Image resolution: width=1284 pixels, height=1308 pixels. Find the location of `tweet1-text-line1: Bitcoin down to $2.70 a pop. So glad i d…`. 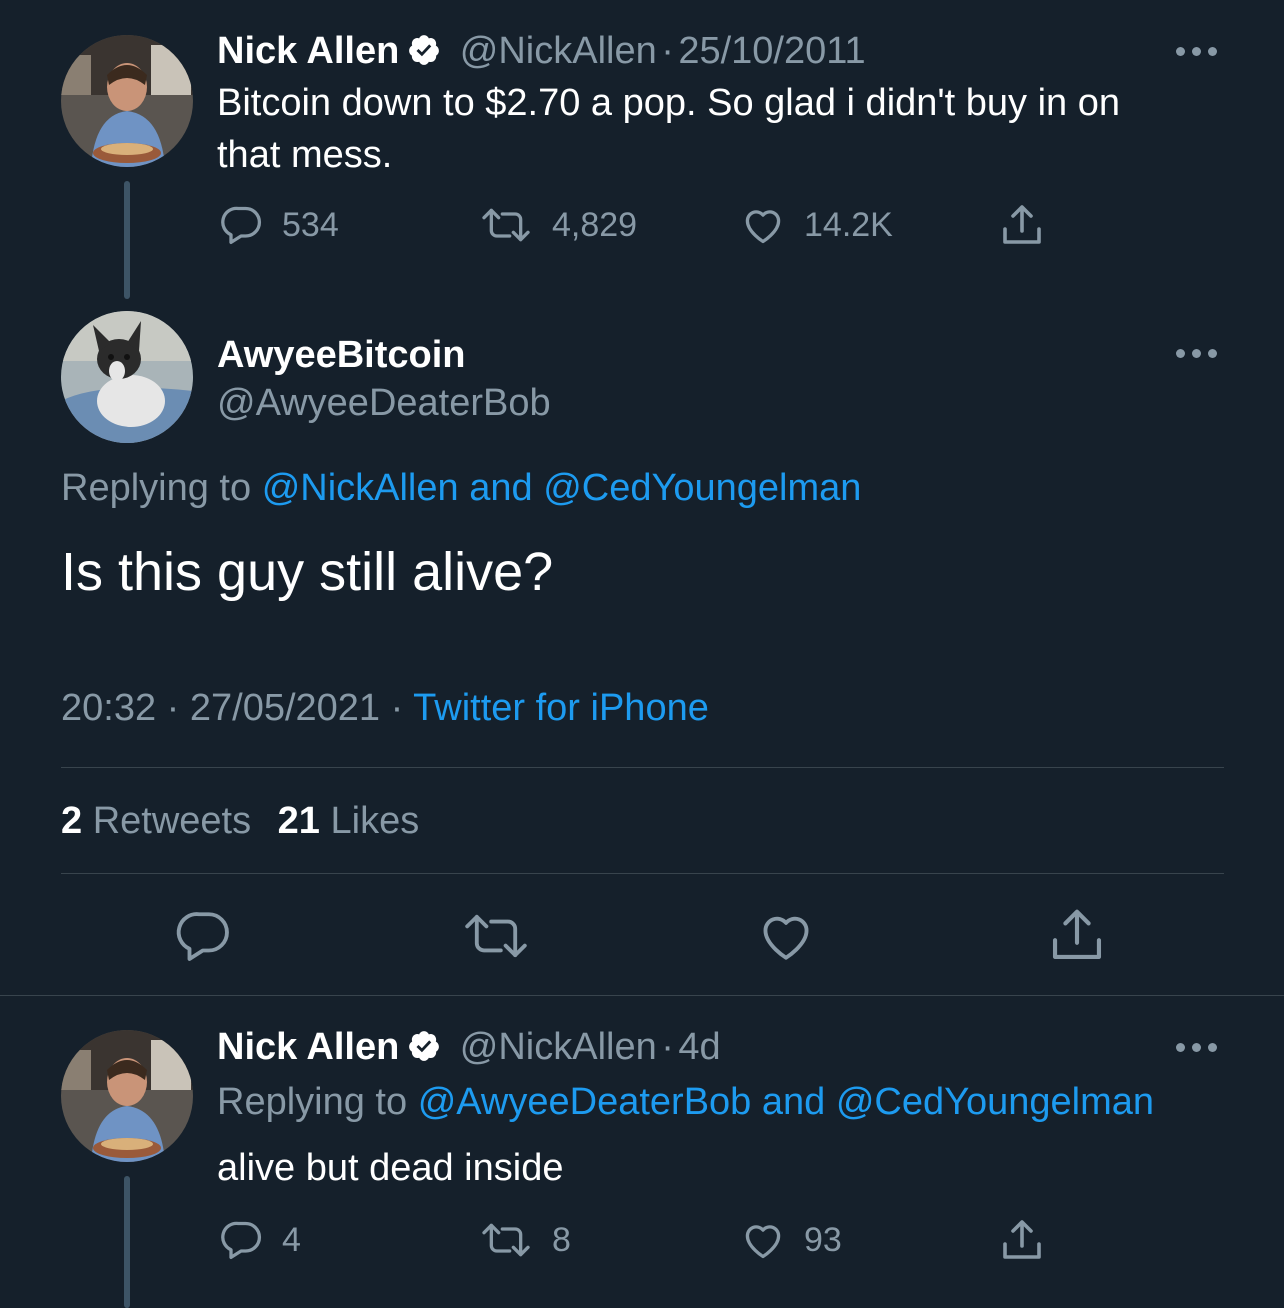

tweet1-text-line1: Bitcoin down to $2.70 a pop. So glad i d… is located at coordinates (669, 103).